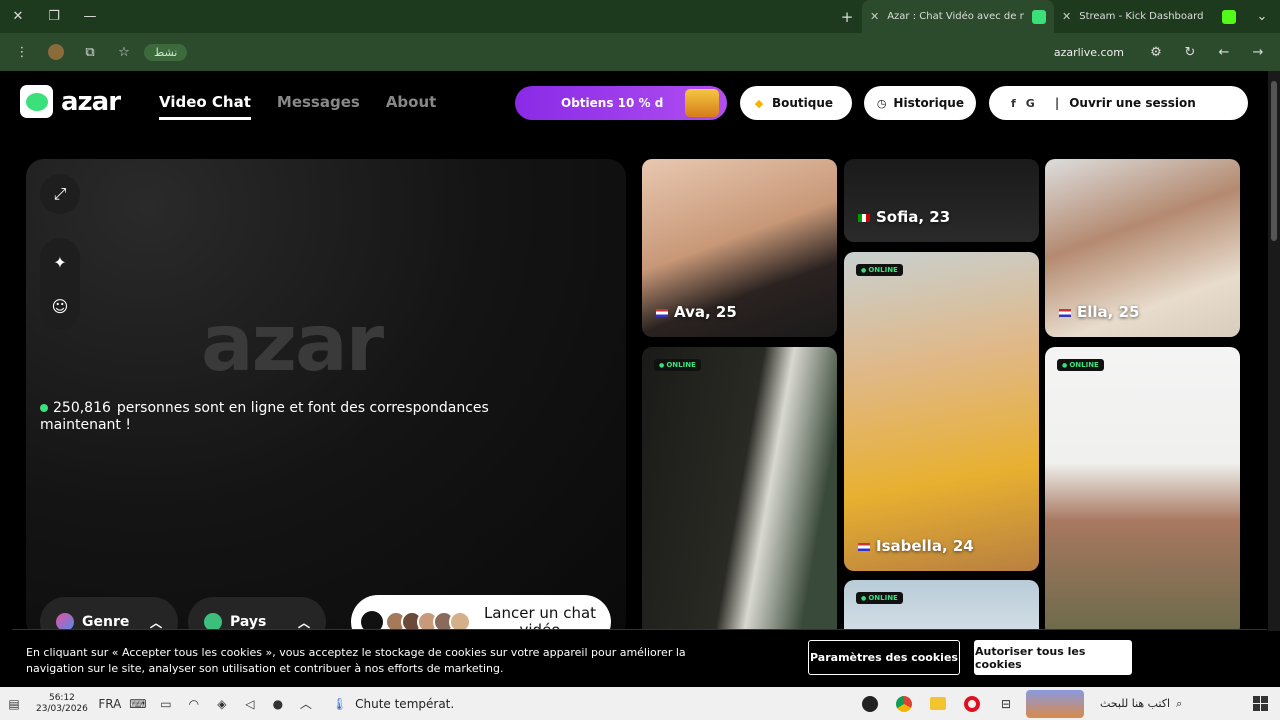  Describe the element at coordinates (60, 194) in the screenshot. I see `expand-icon: ⤢` at that location.